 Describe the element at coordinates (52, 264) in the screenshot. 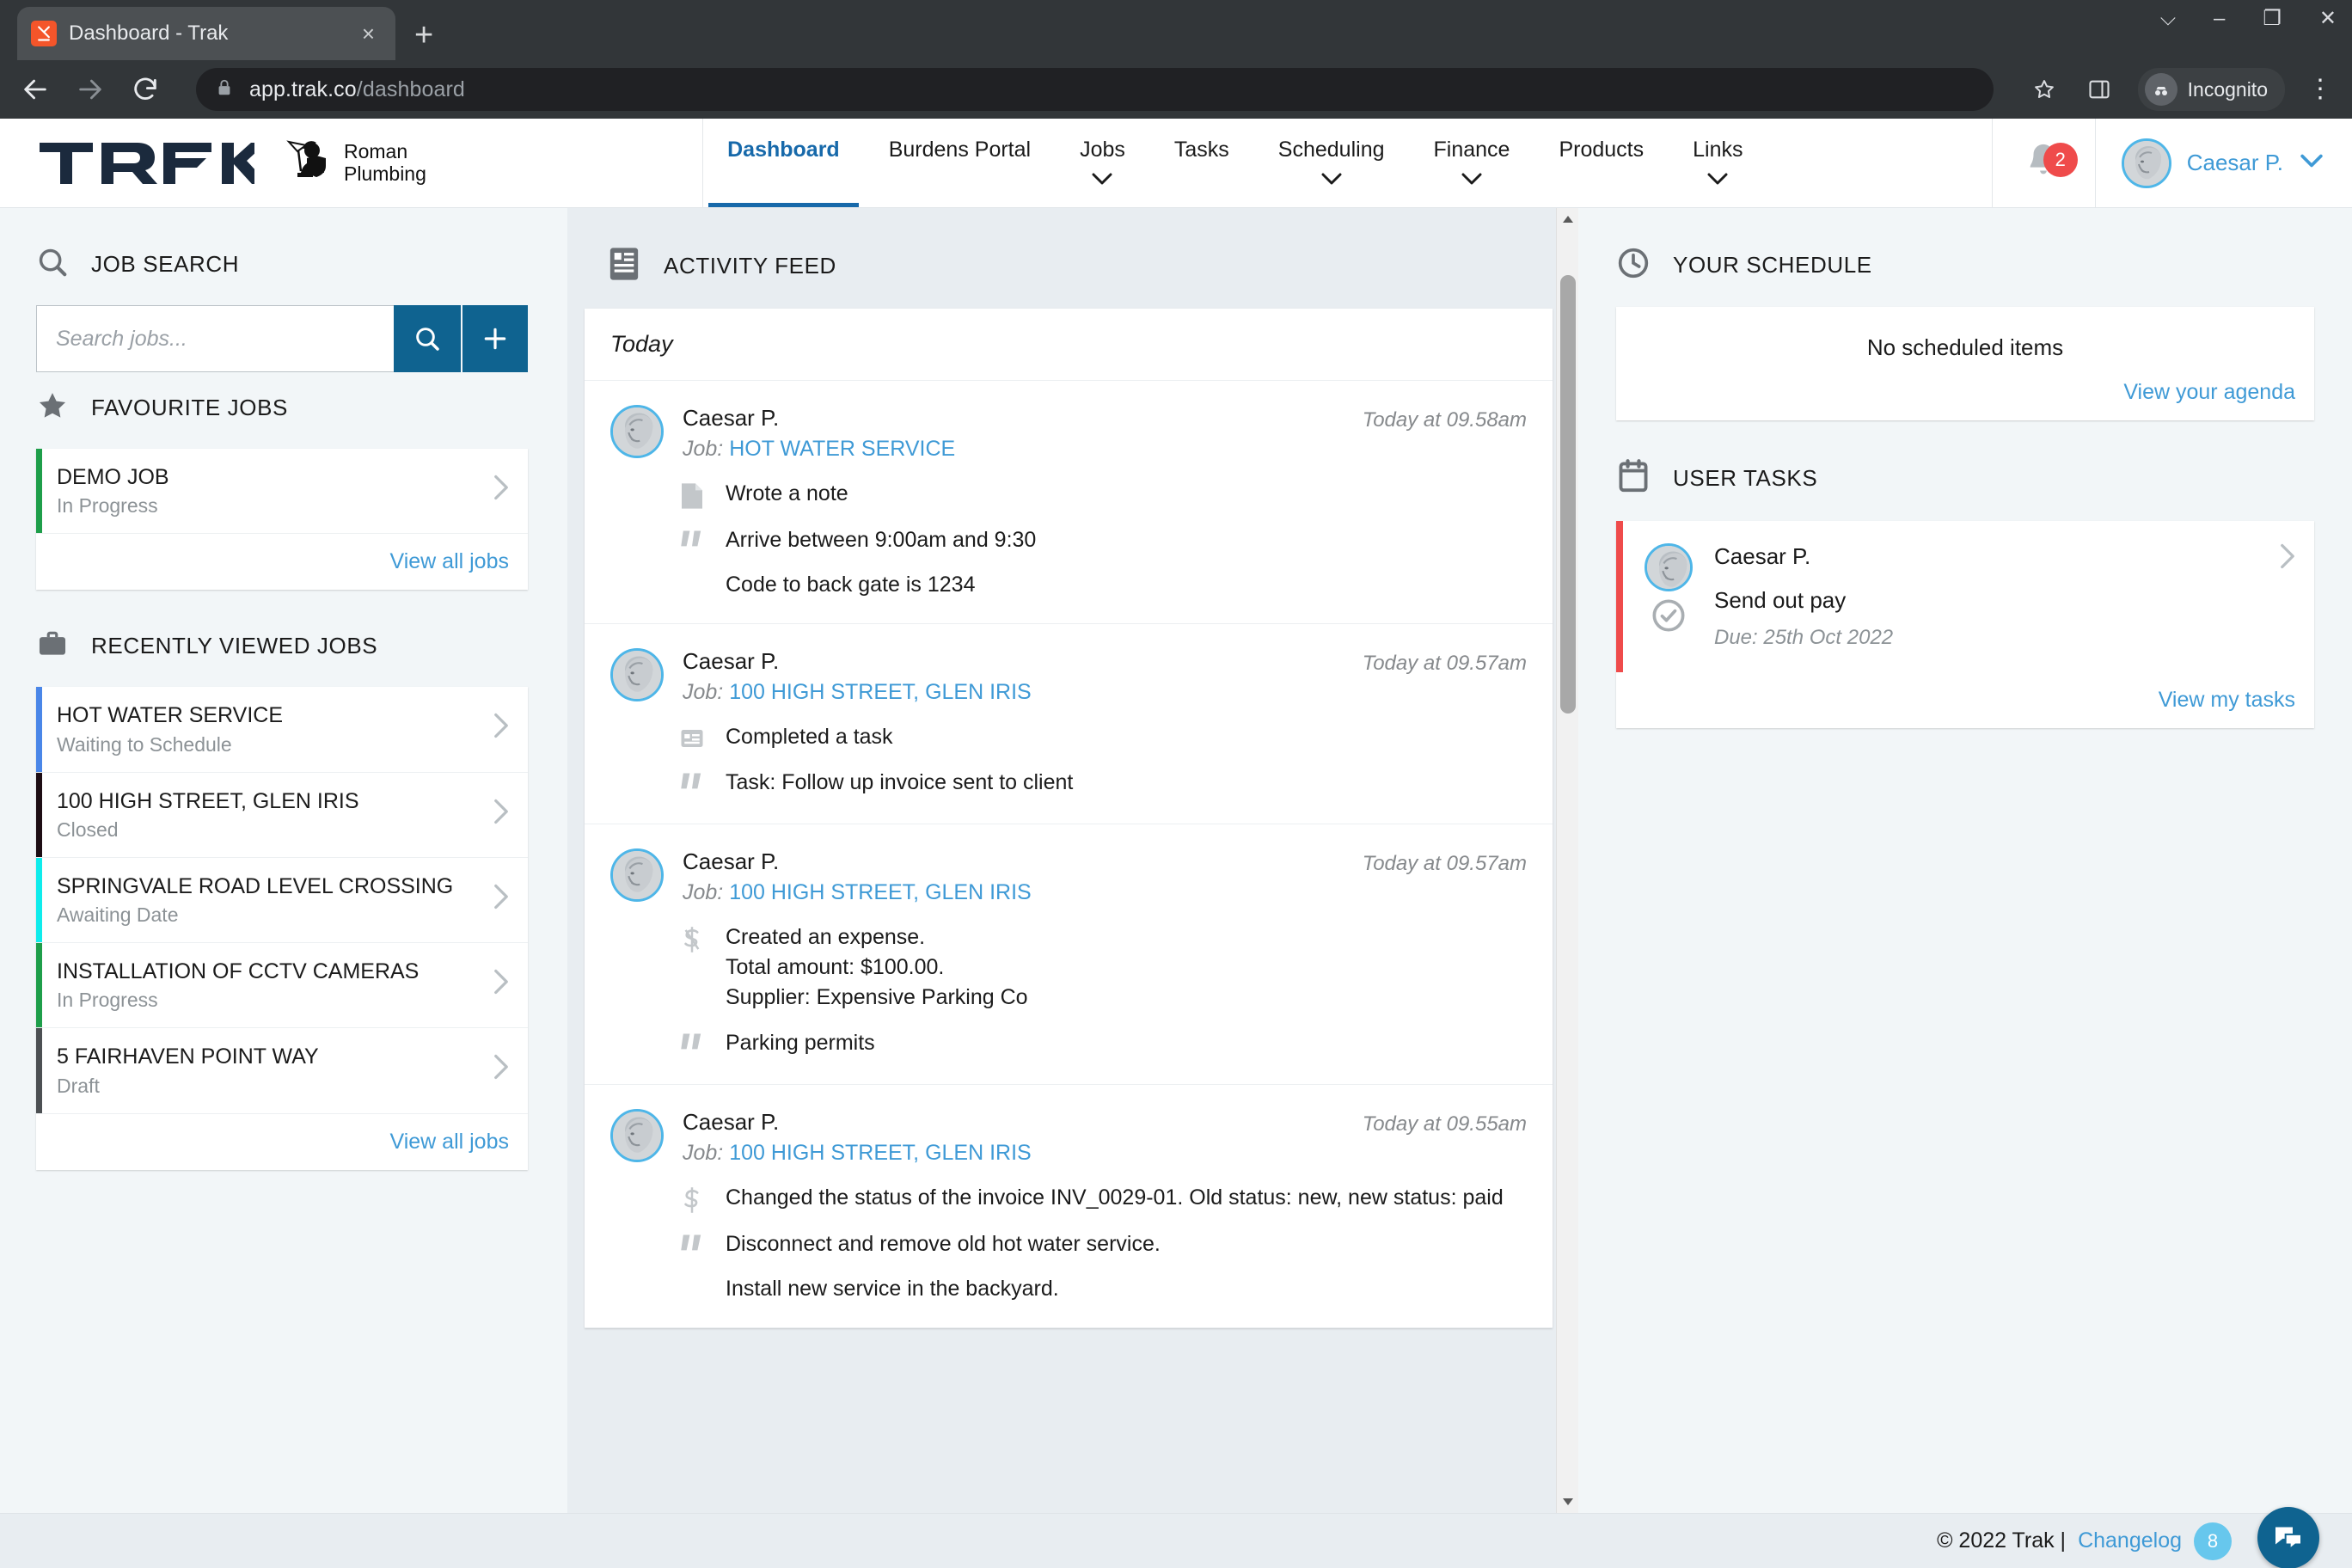

I see `search-icon` at that location.